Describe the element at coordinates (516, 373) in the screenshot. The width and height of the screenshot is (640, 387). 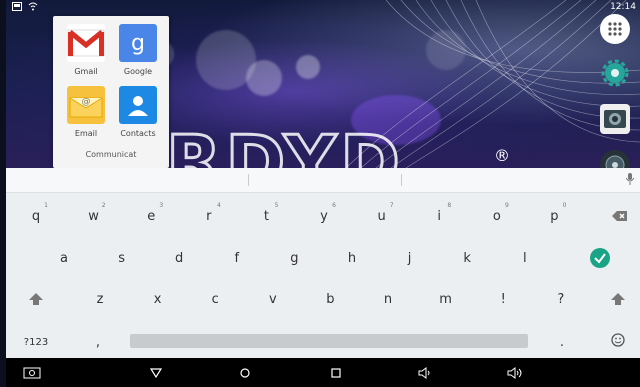
I see `volume-up-icon` at that location.